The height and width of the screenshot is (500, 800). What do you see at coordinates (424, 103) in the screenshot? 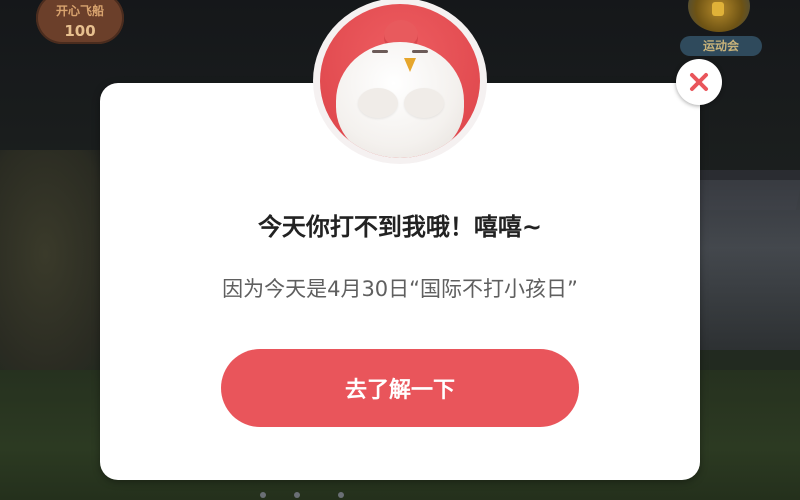
I see `chick-wing-right` at bounding box center [424, 103].